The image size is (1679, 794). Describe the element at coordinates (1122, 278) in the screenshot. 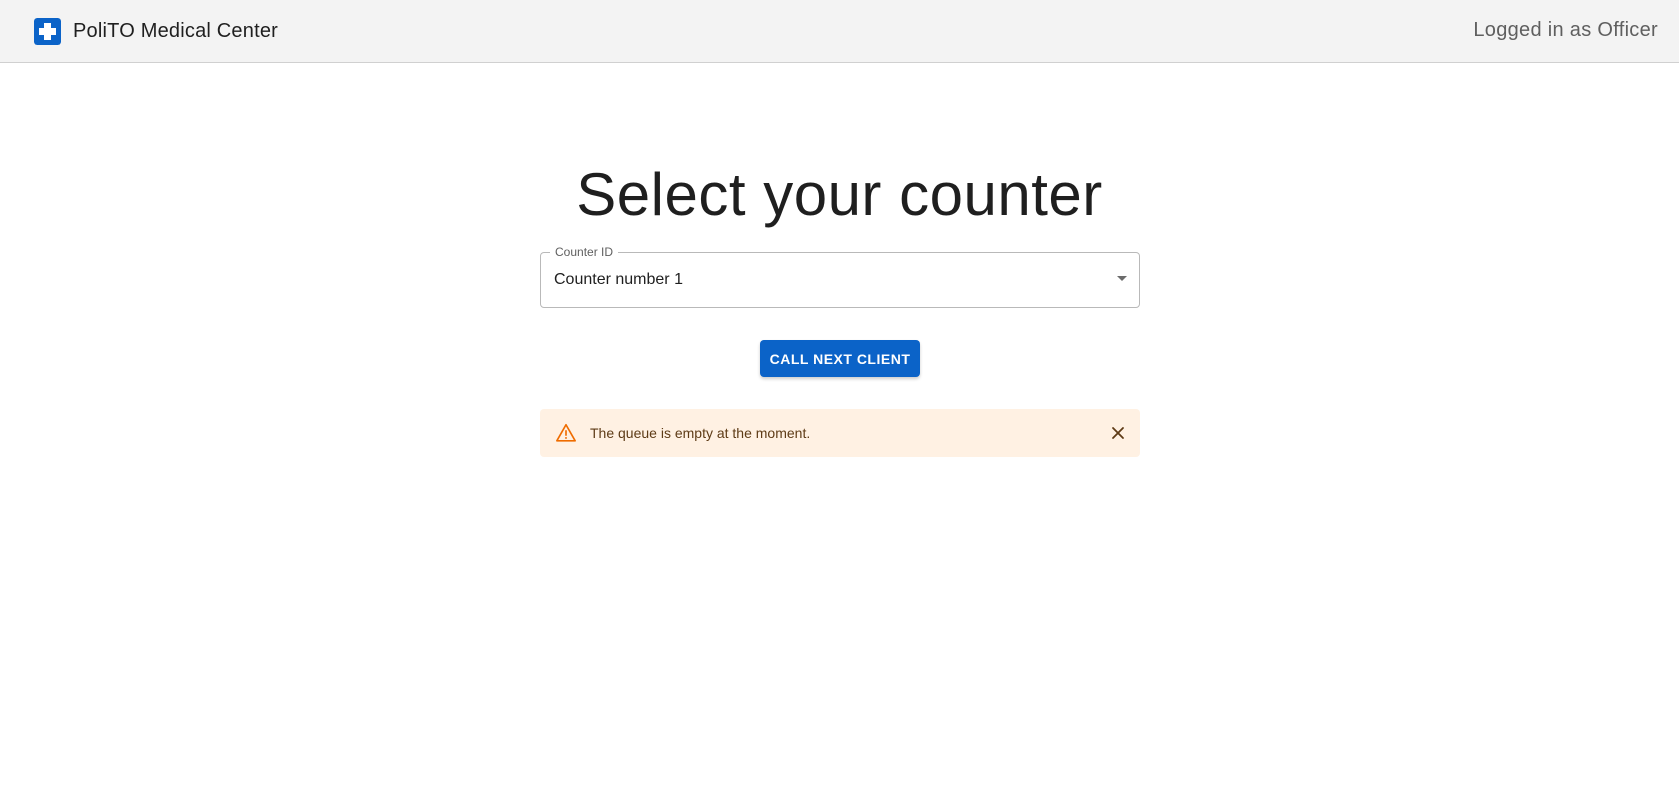

I see `caret-down-icon` at that location.